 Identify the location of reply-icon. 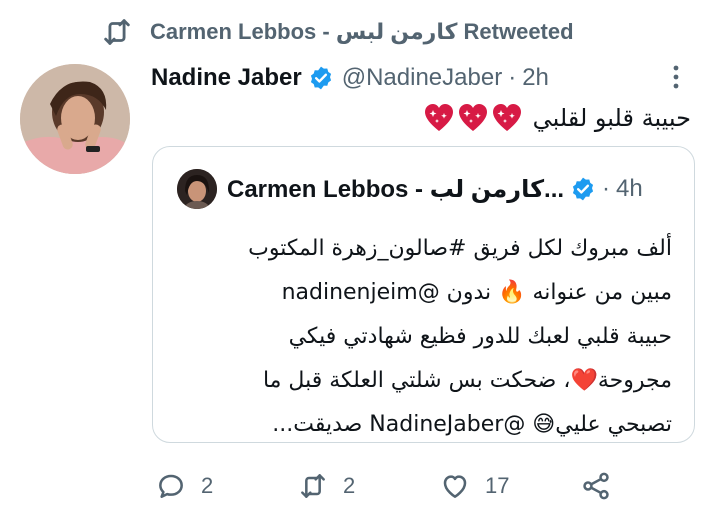
(171, 486).